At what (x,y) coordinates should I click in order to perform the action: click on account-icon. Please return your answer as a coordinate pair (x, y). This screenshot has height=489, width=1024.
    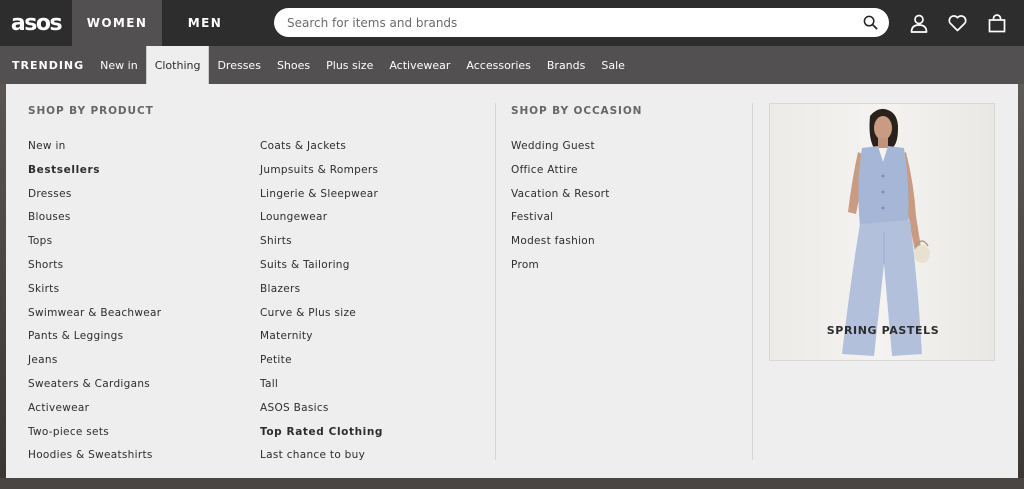
    Looking at the image, I should click on (918, 23).